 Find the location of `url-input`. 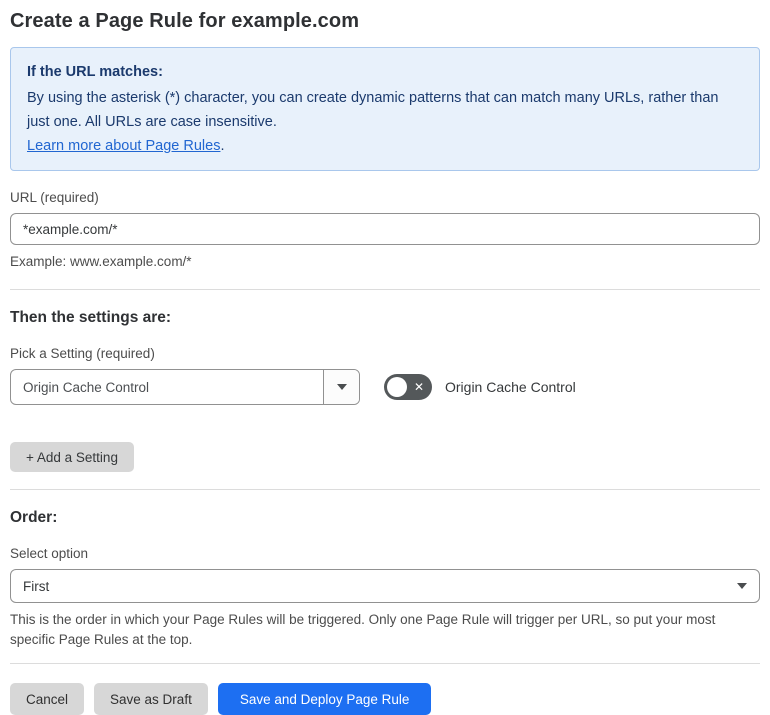

url-input is located at coordinates (385, 229).